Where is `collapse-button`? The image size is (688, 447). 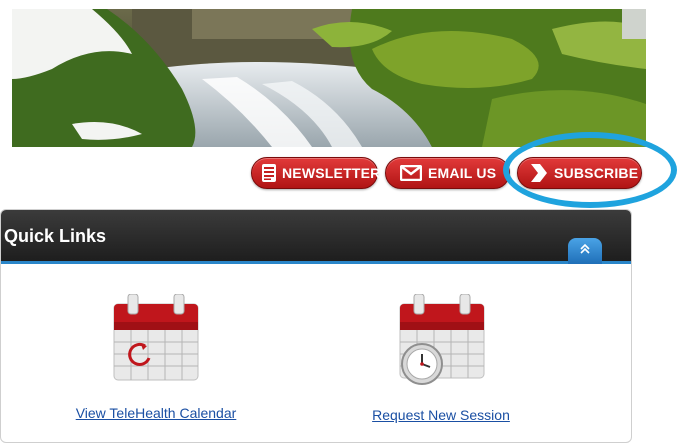 collapse-button is located at coordinates (585, 251).